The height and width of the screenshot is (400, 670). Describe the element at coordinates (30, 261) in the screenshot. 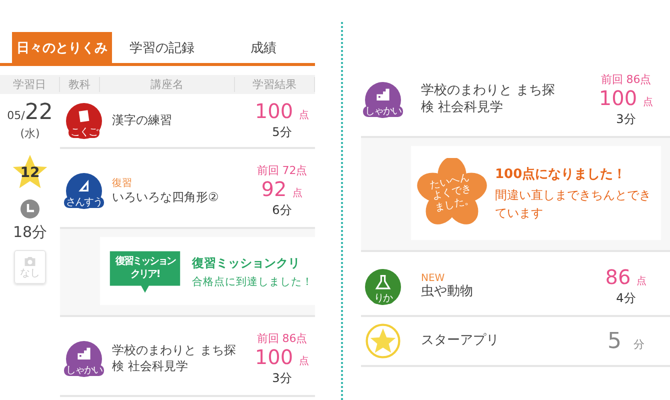

I see `camera-icon` at that location.